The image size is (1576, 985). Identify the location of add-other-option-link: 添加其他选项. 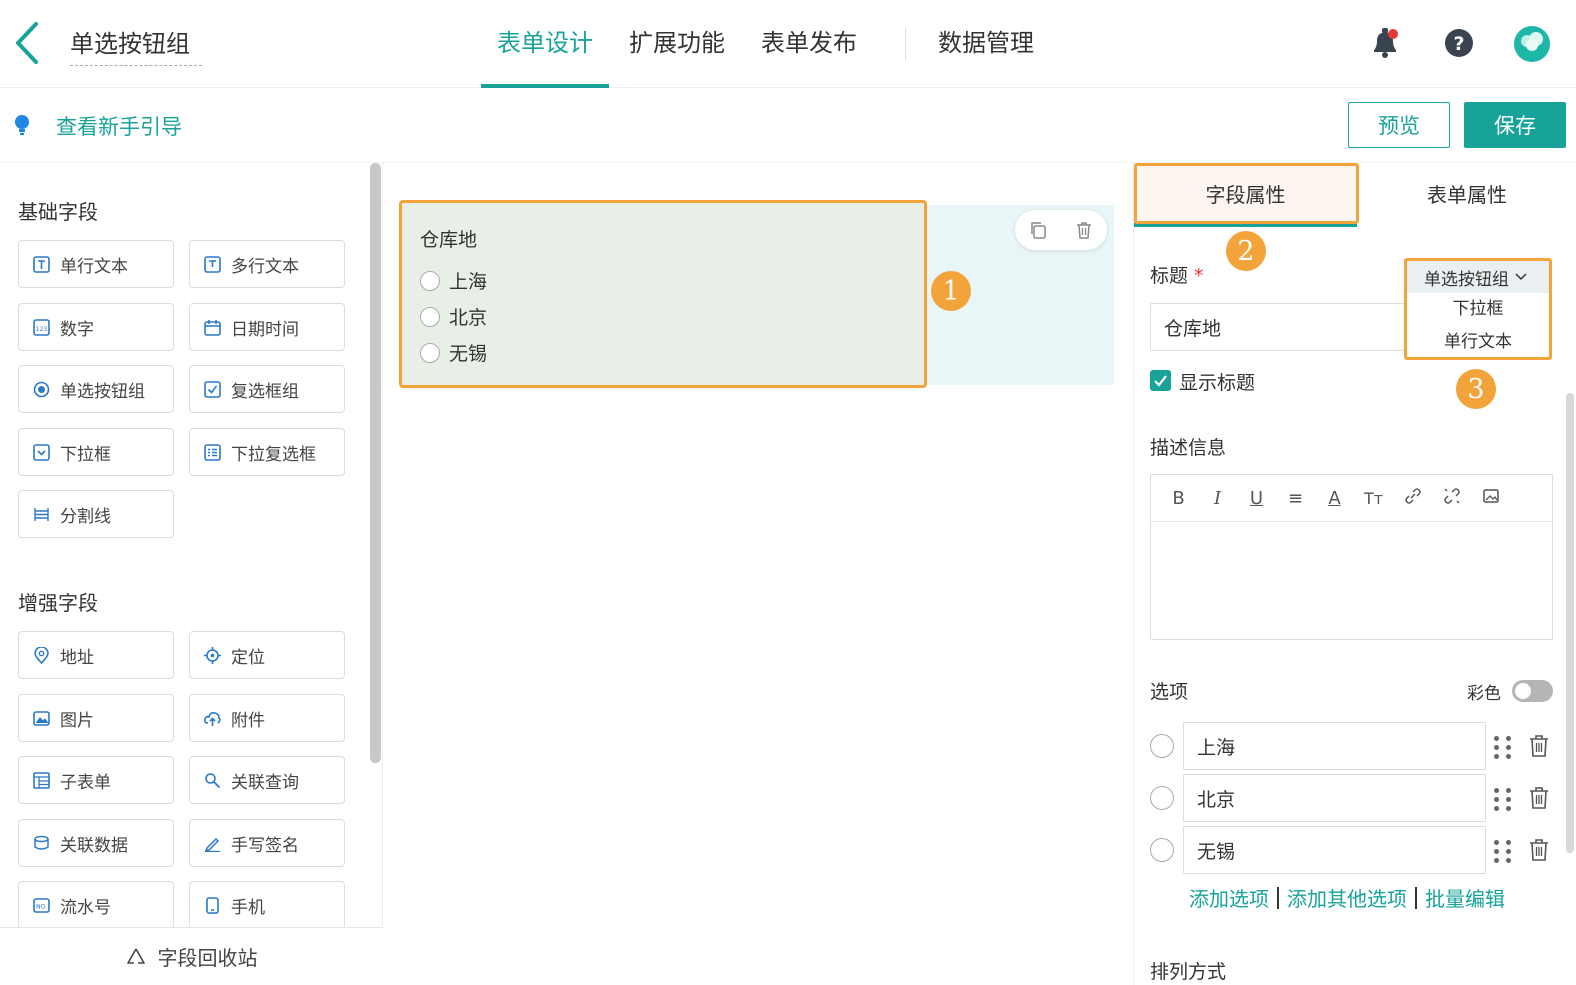
(1347, 897).